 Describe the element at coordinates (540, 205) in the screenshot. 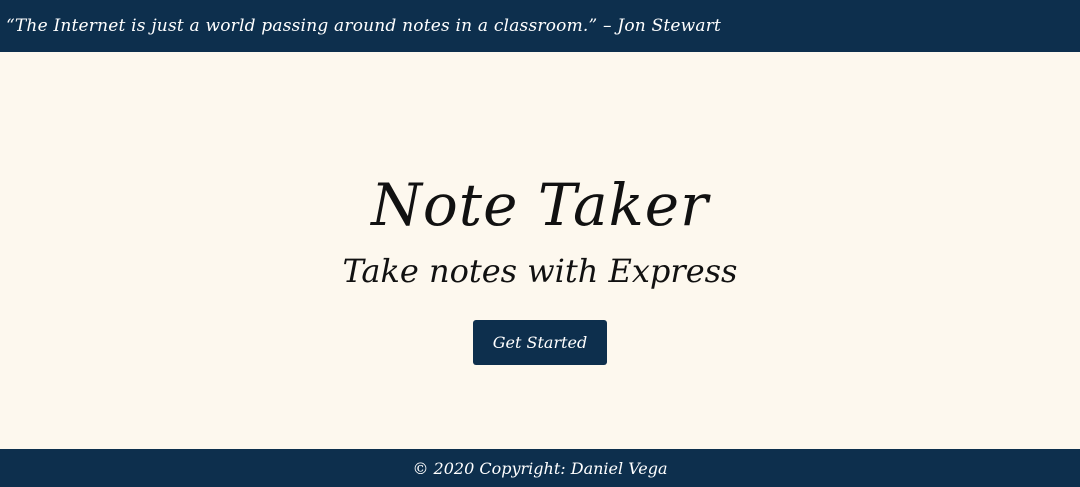

I see `page-title: Note Taker` at that location.